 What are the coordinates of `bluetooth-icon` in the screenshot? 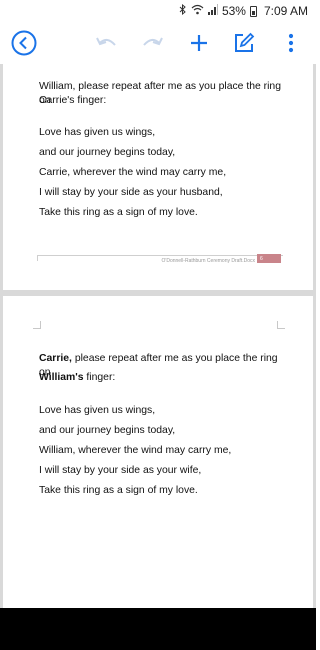 It's located at (183, 10).